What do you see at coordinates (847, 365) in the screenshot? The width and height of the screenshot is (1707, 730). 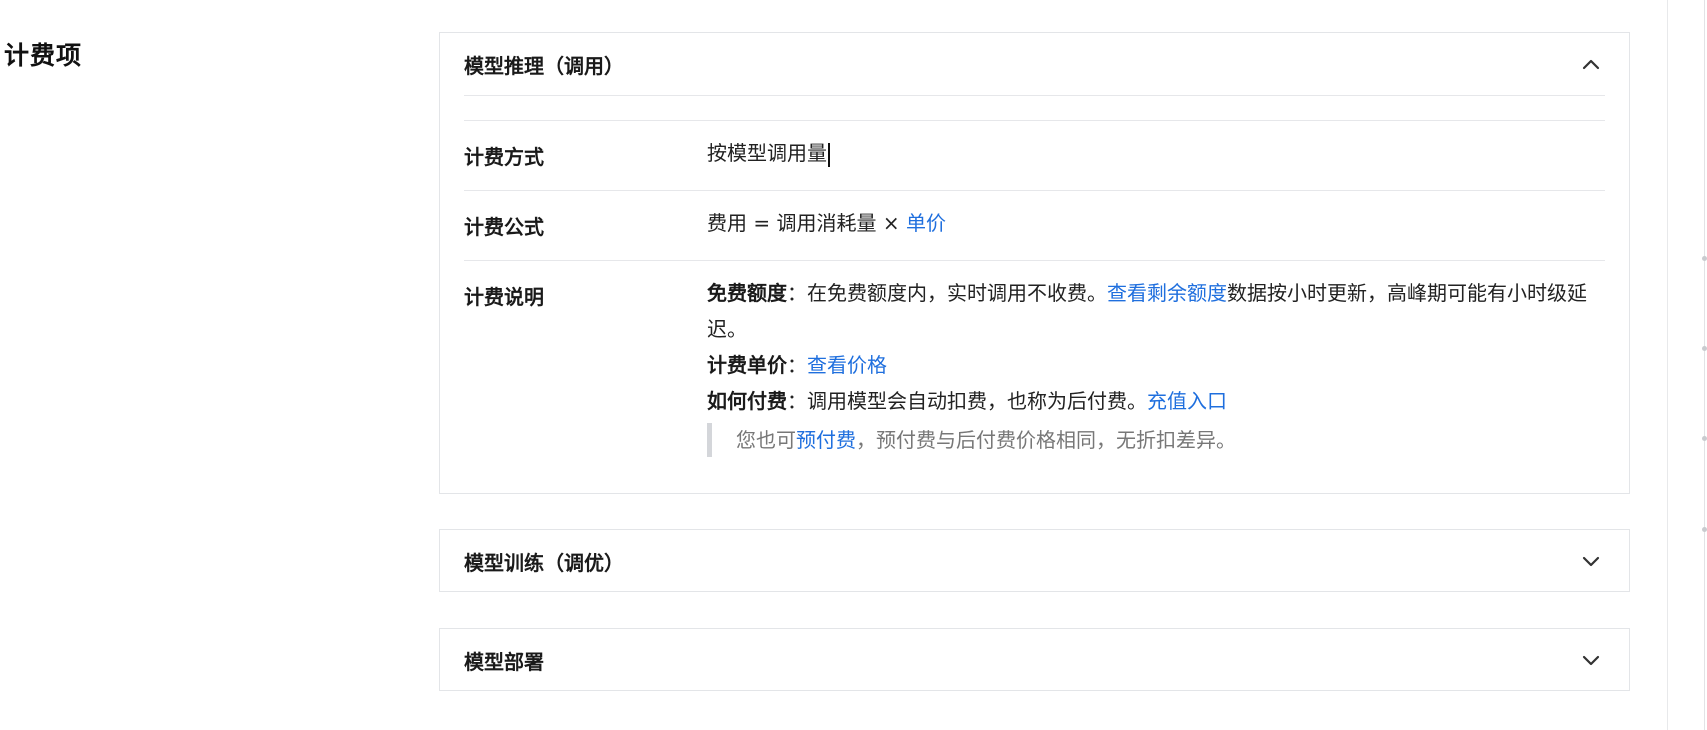 I see `view-price-link: 查看价格` at bounding box center [847, 365].